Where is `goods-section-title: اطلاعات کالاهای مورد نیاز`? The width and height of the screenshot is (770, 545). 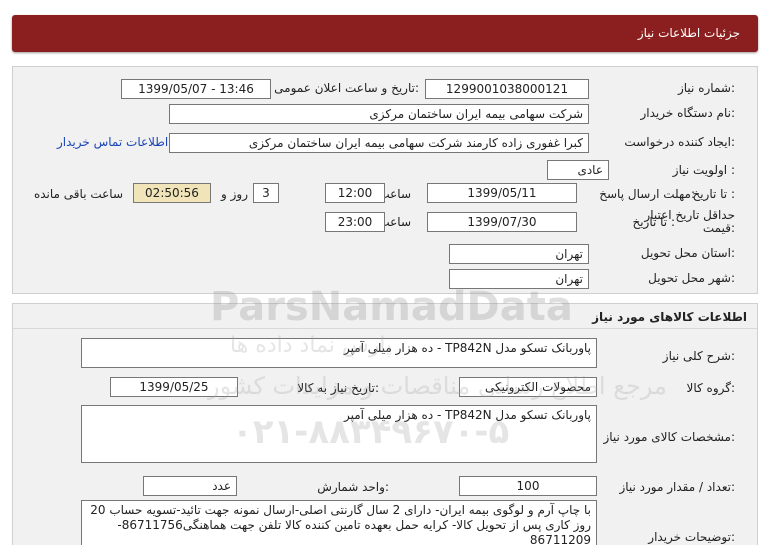
goods-section-title: اطلاعات کالاهای مورد نیاز is located at coordinates (669, 317).